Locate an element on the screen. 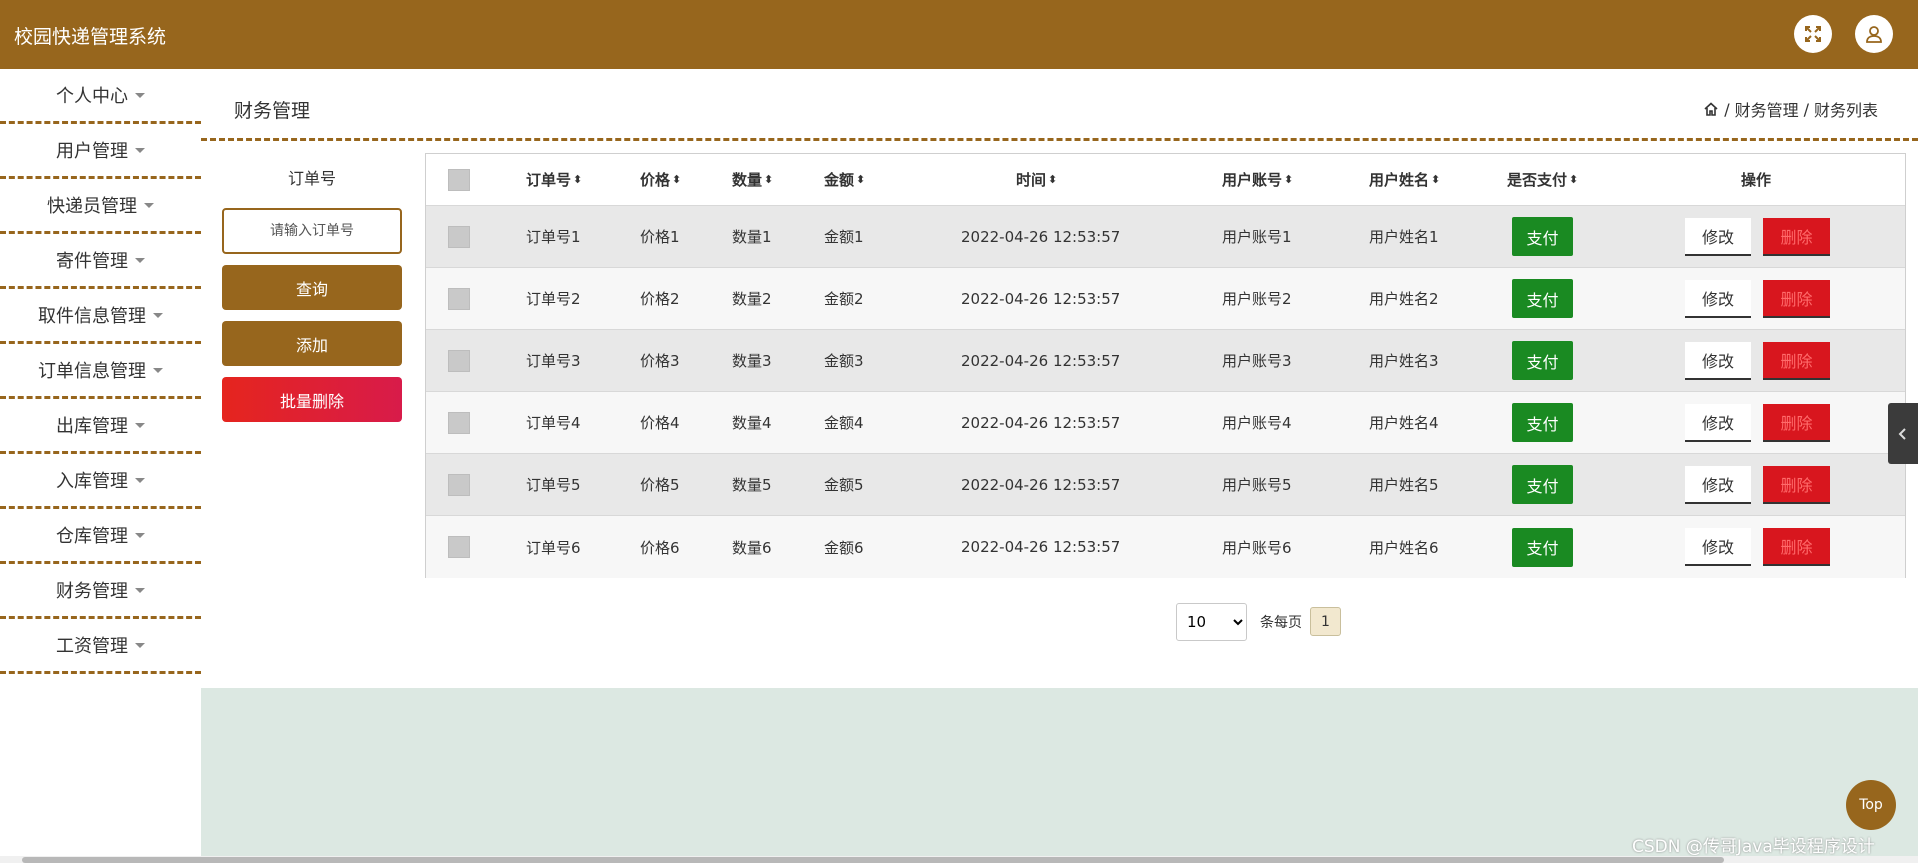 The width and height of the screenshot is (1918, 863). cell-account: 用户账号4 is located at coordinates (1257, 423).